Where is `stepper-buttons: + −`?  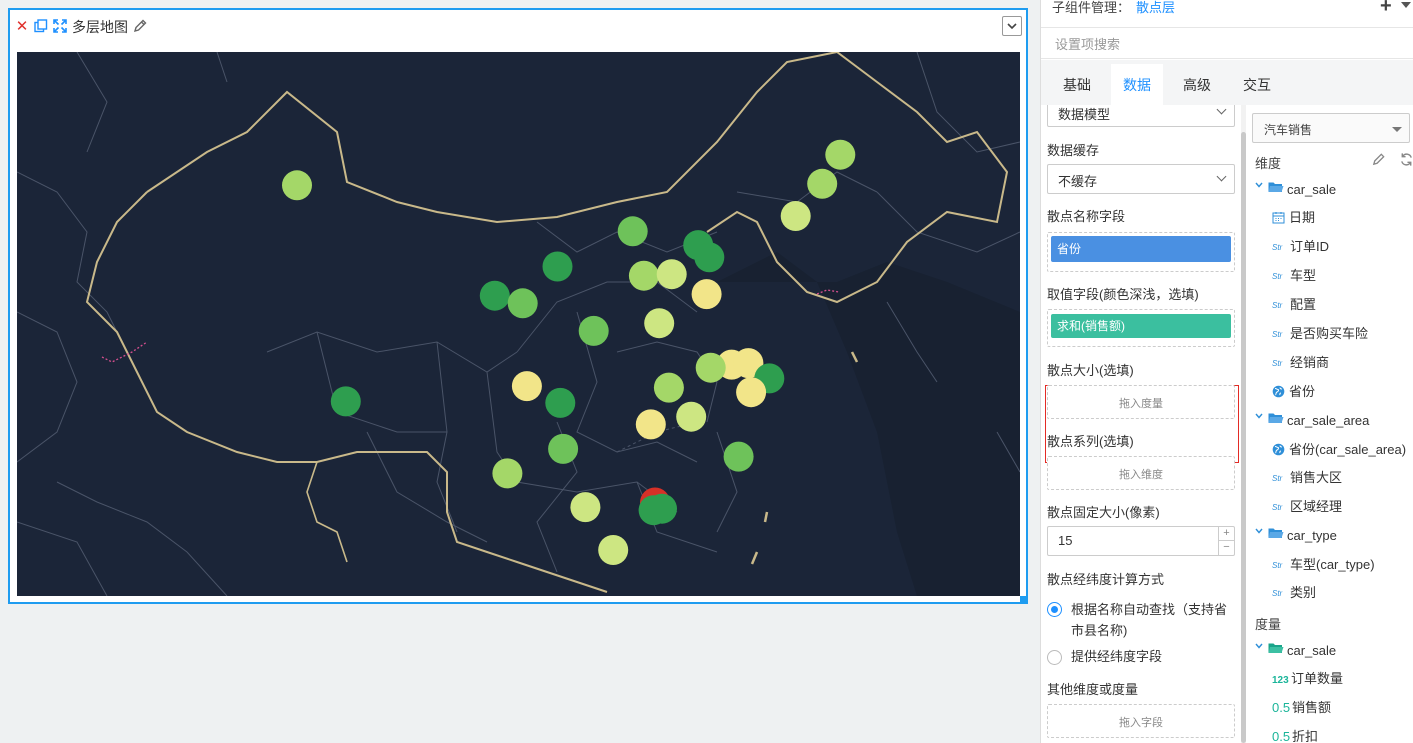 stepper-buttons: + − is located at coordinates (1226, 541).